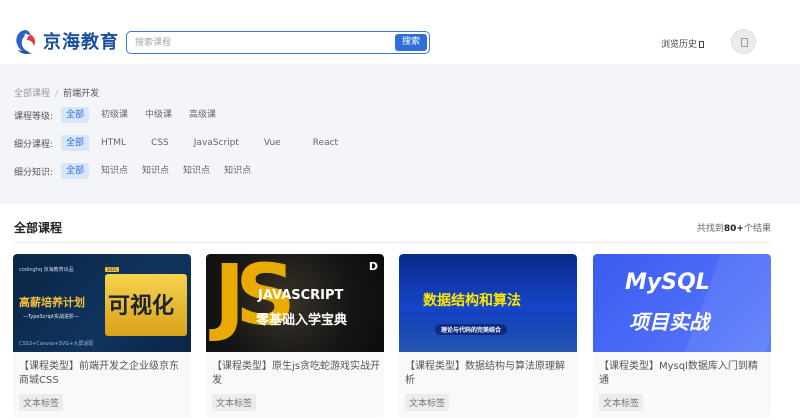 The image size is (800, 420). I want to click on breadcrumb-root: 全部课程, so click(32, 94).